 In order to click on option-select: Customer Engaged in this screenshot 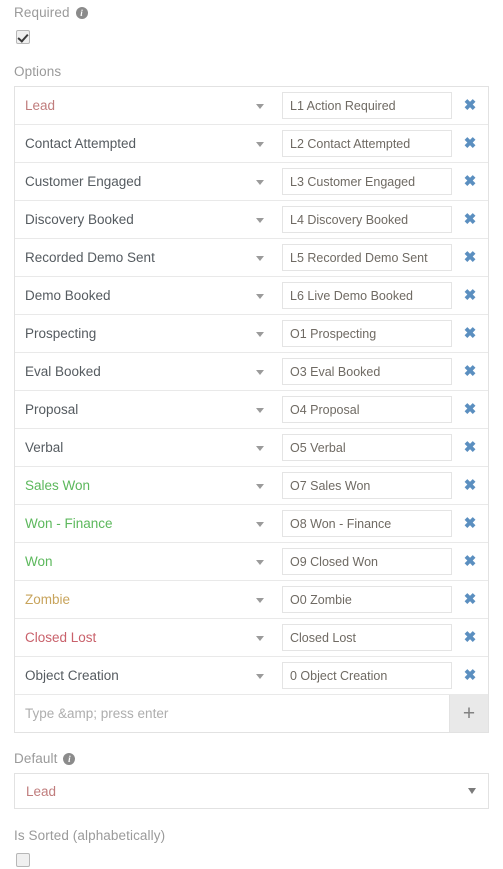, I will do `click(145, 181)`.